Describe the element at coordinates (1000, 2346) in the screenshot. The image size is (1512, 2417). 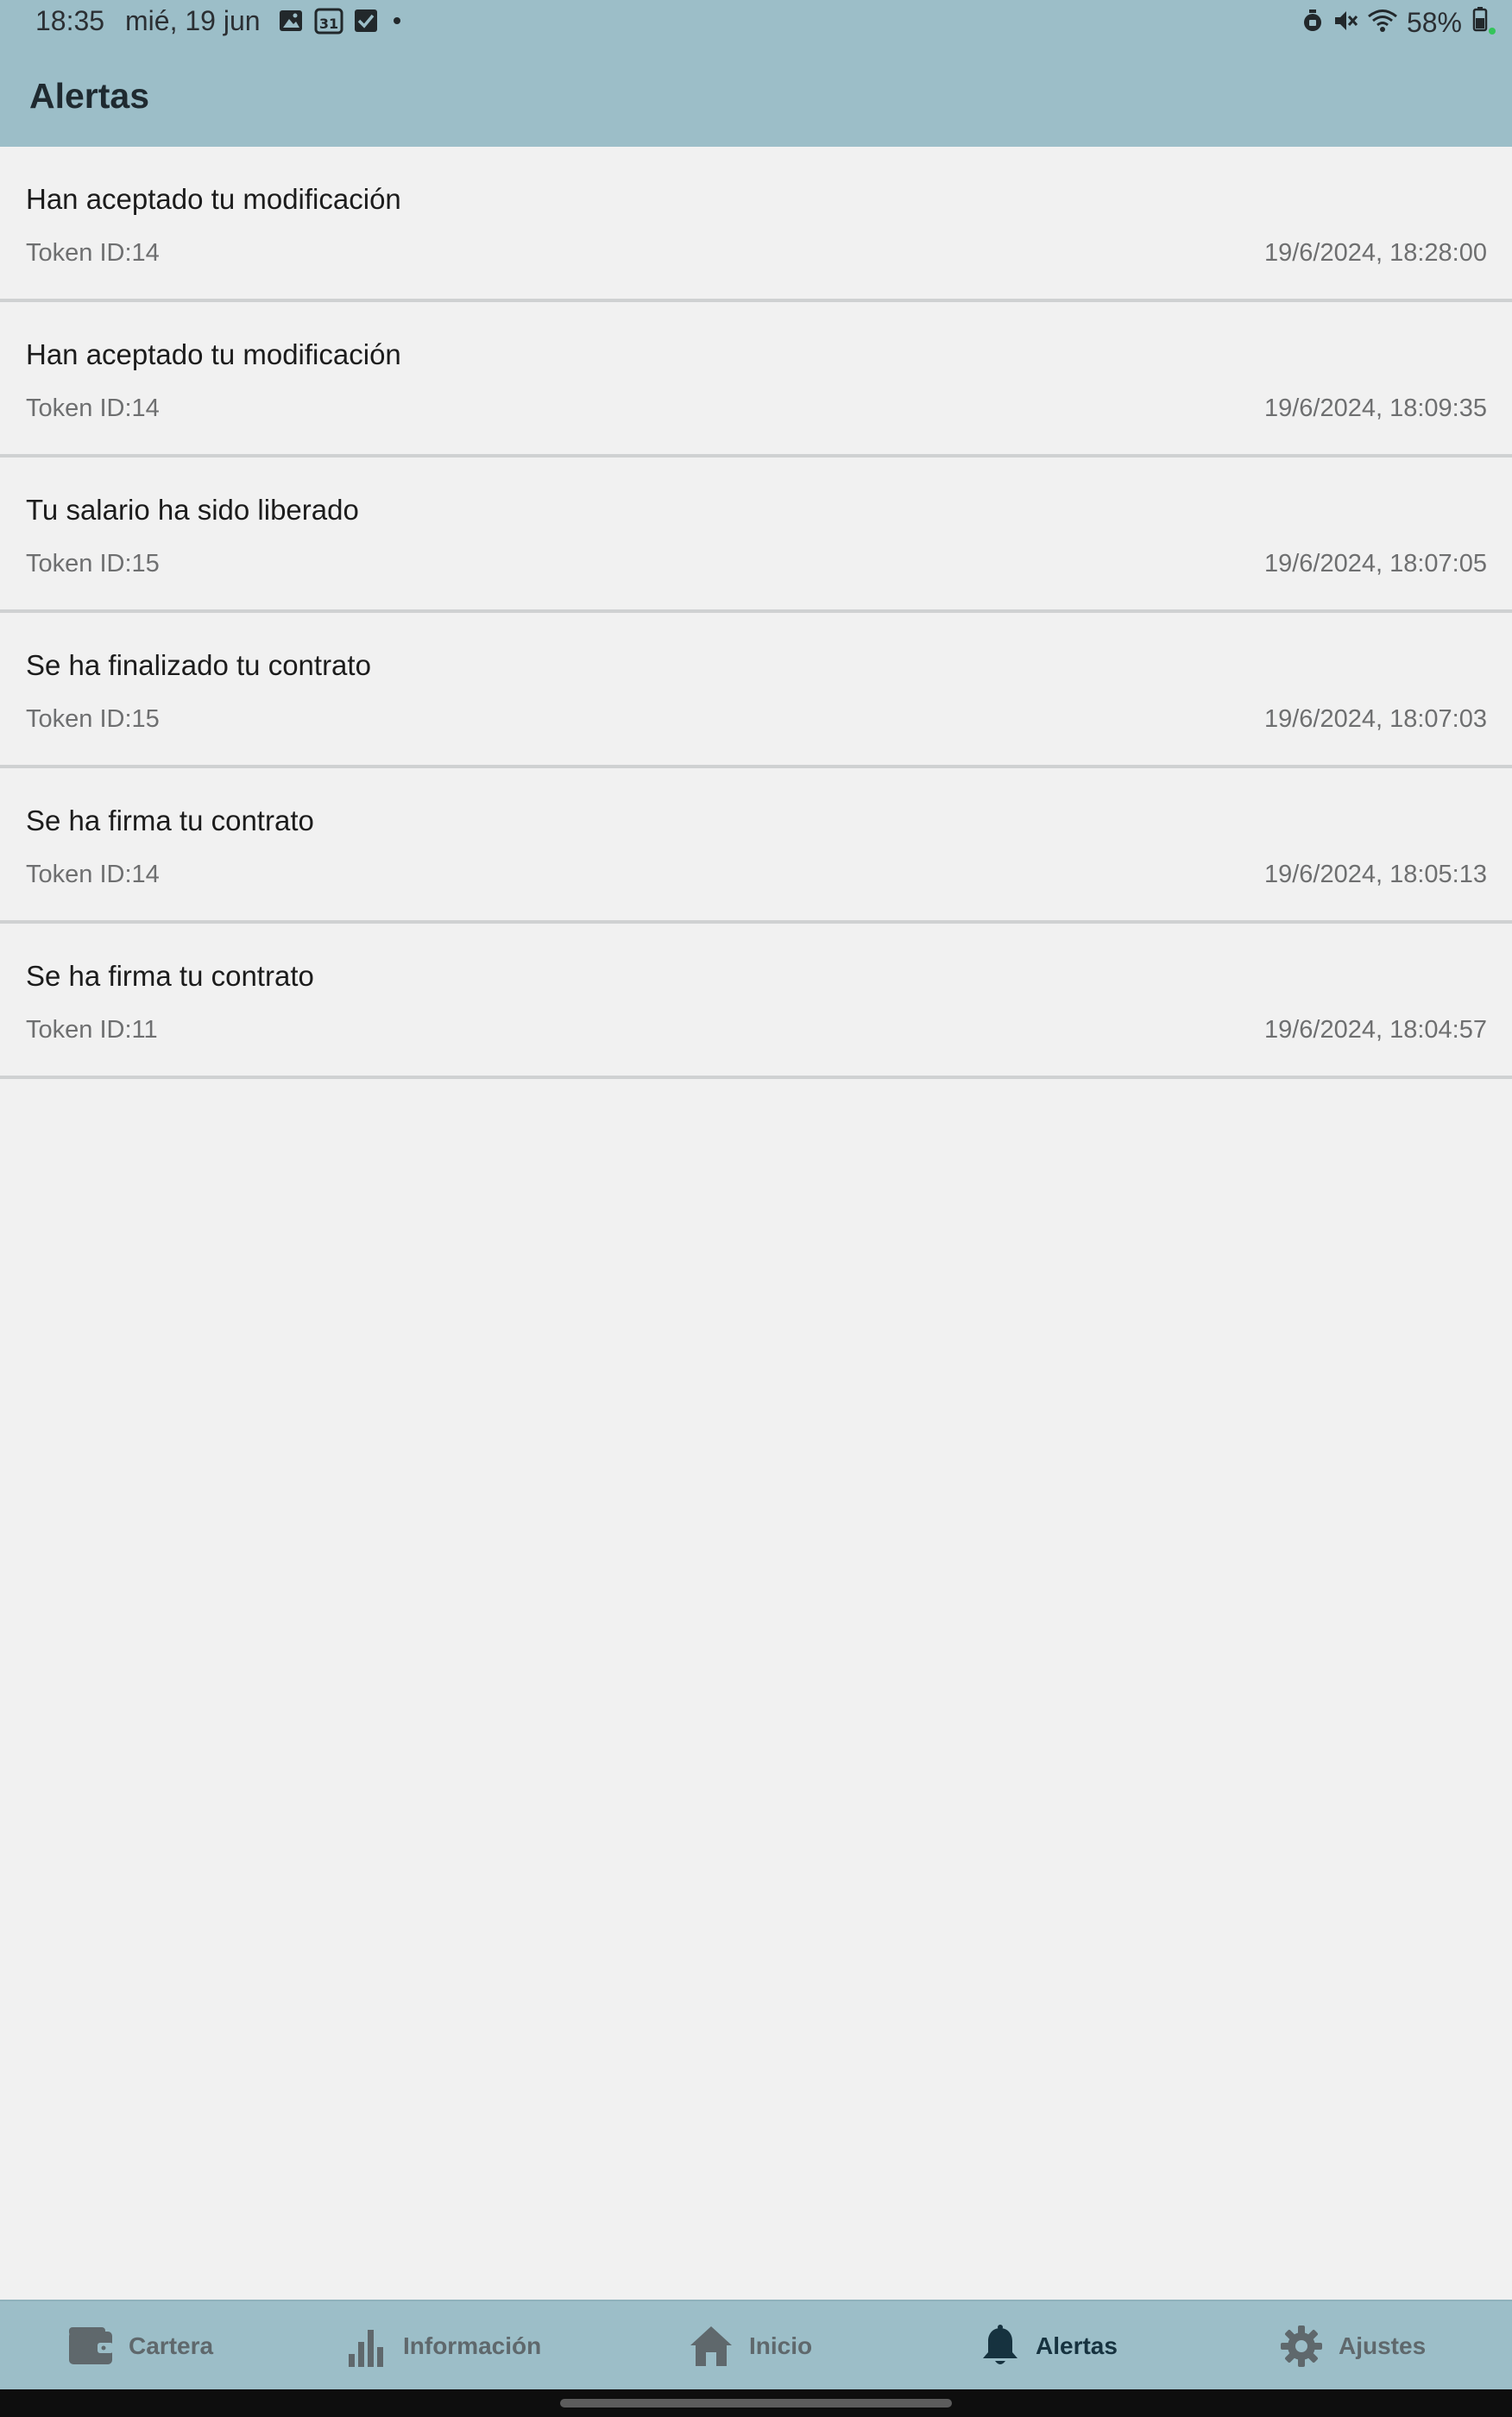
I see `bell-icon` at that location.